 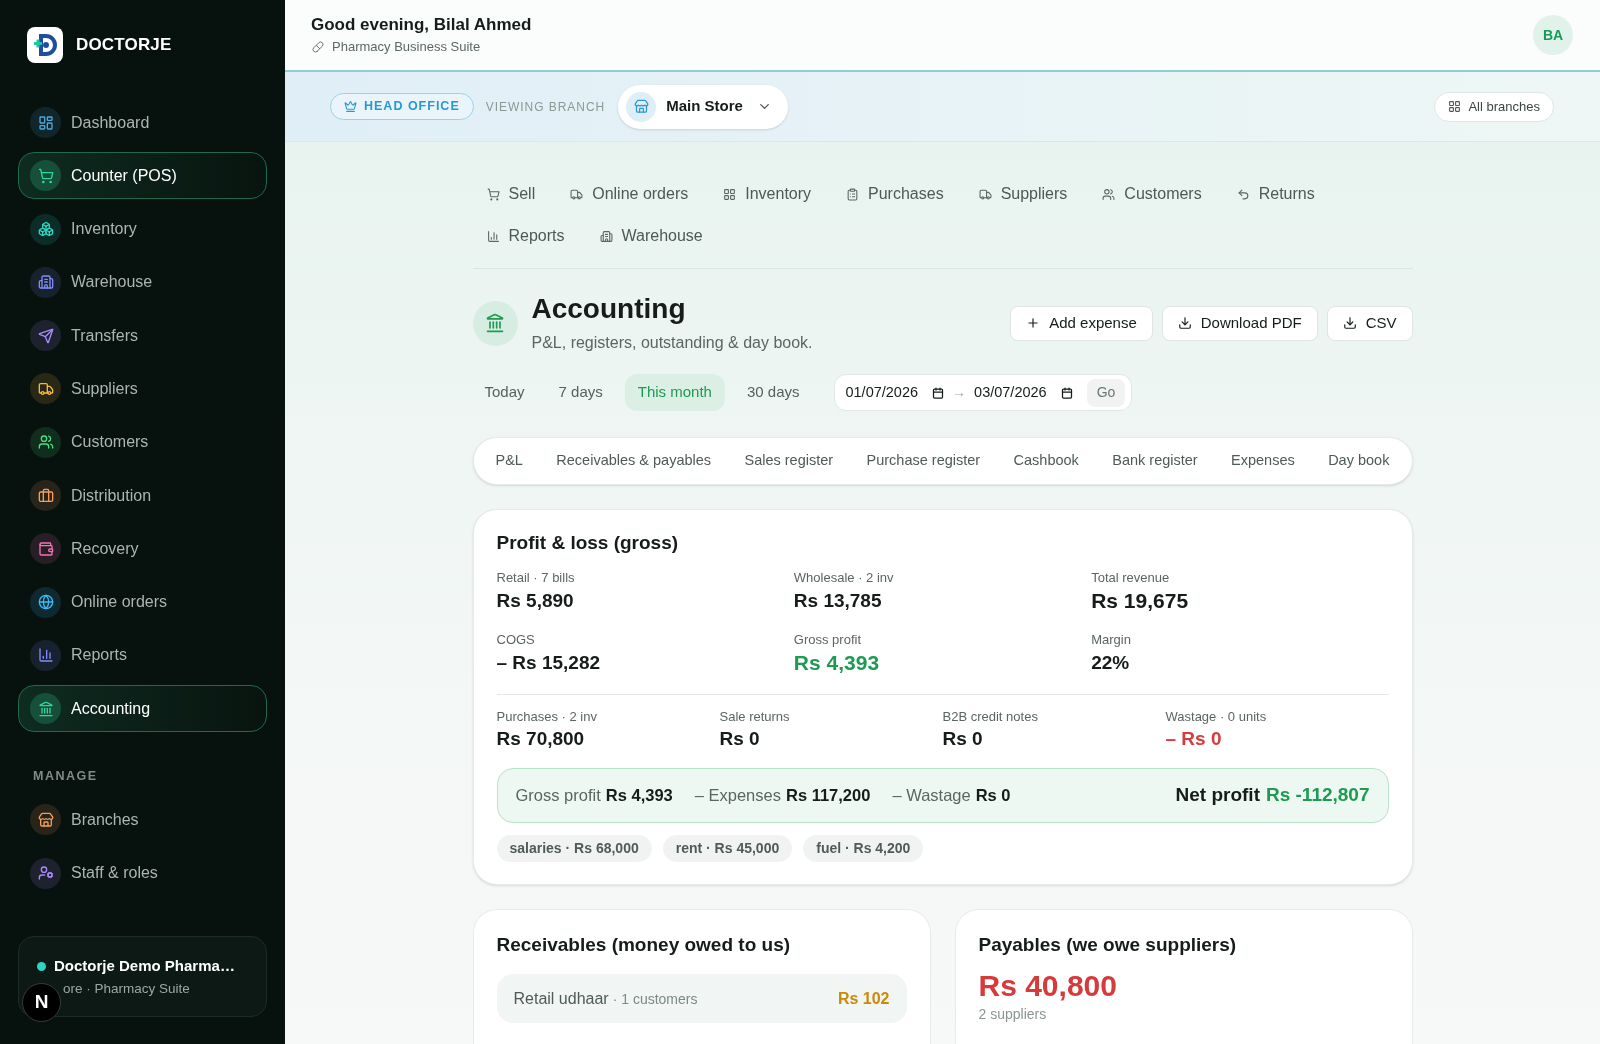 I want to click on action-button: Add expense, so click(x=1081, y=323).